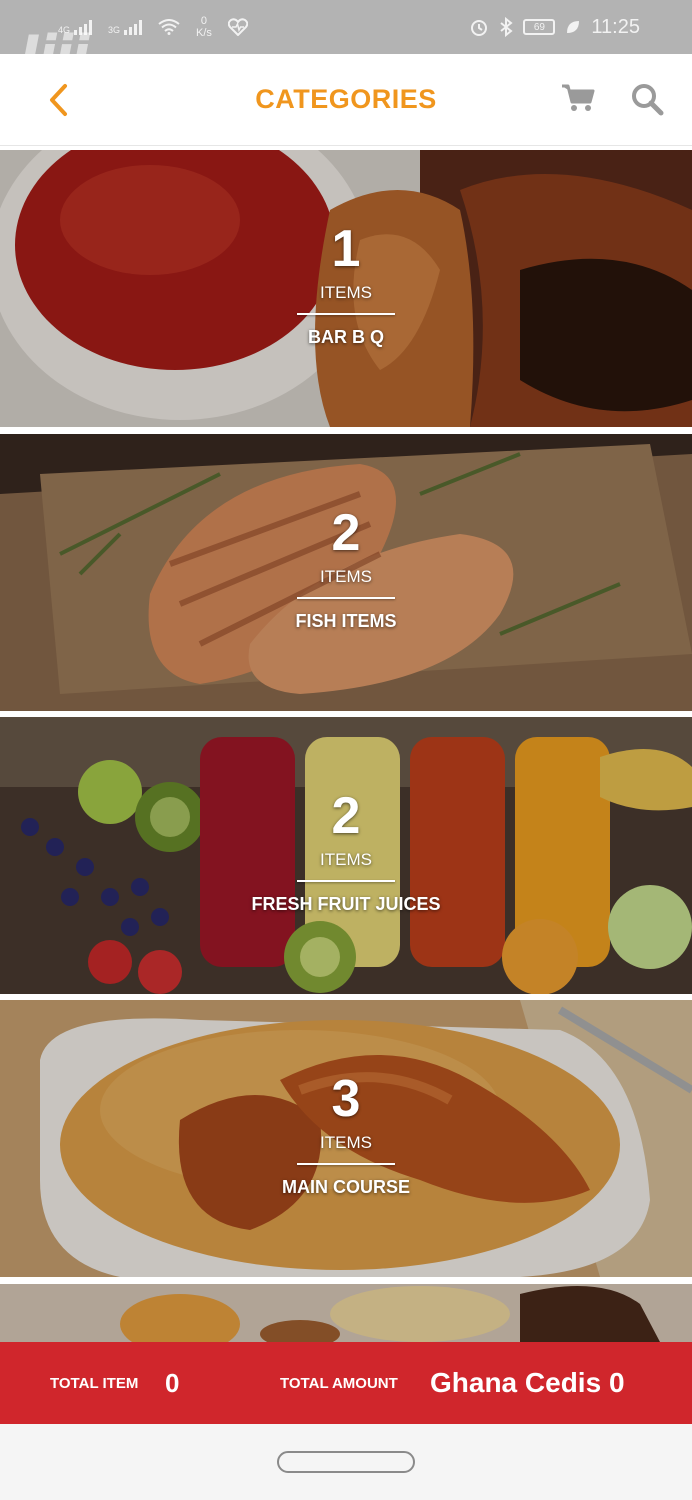 This screenshot has height=1500, width=692. What do you see at coordinates (346, 27) in the screenshot?
I see `status-bar: 4G 3G 0 K/s 69 11:25` at bounding box center [346, 27].